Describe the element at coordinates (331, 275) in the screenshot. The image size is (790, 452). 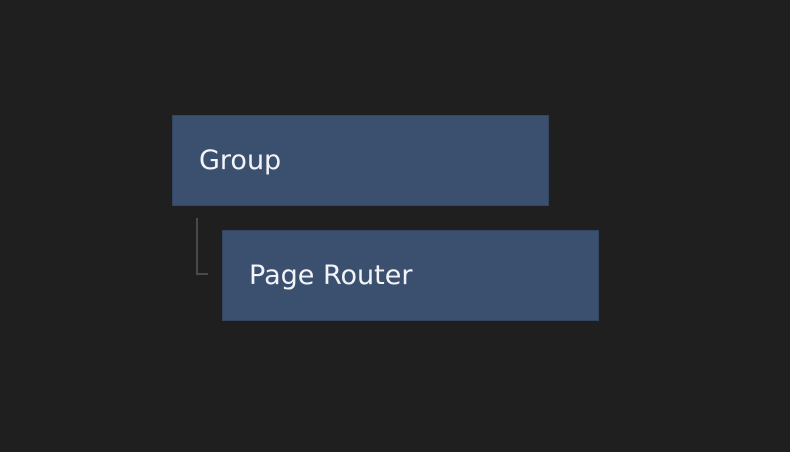
I see `tree-node-label: Page Router` at that location.